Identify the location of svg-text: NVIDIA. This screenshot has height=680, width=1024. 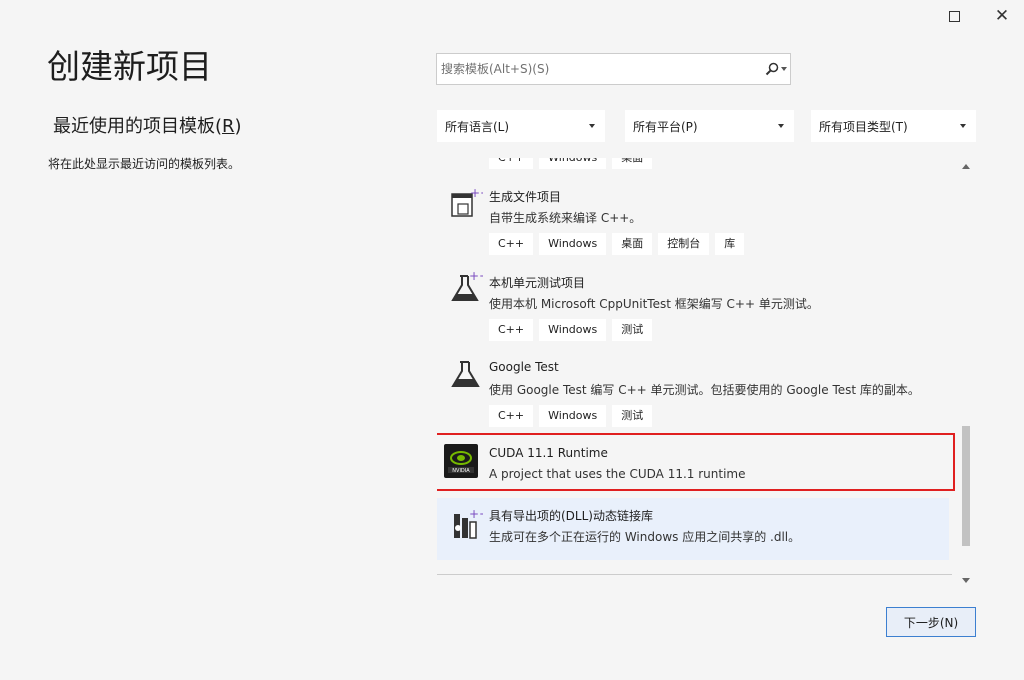
(461, 471).